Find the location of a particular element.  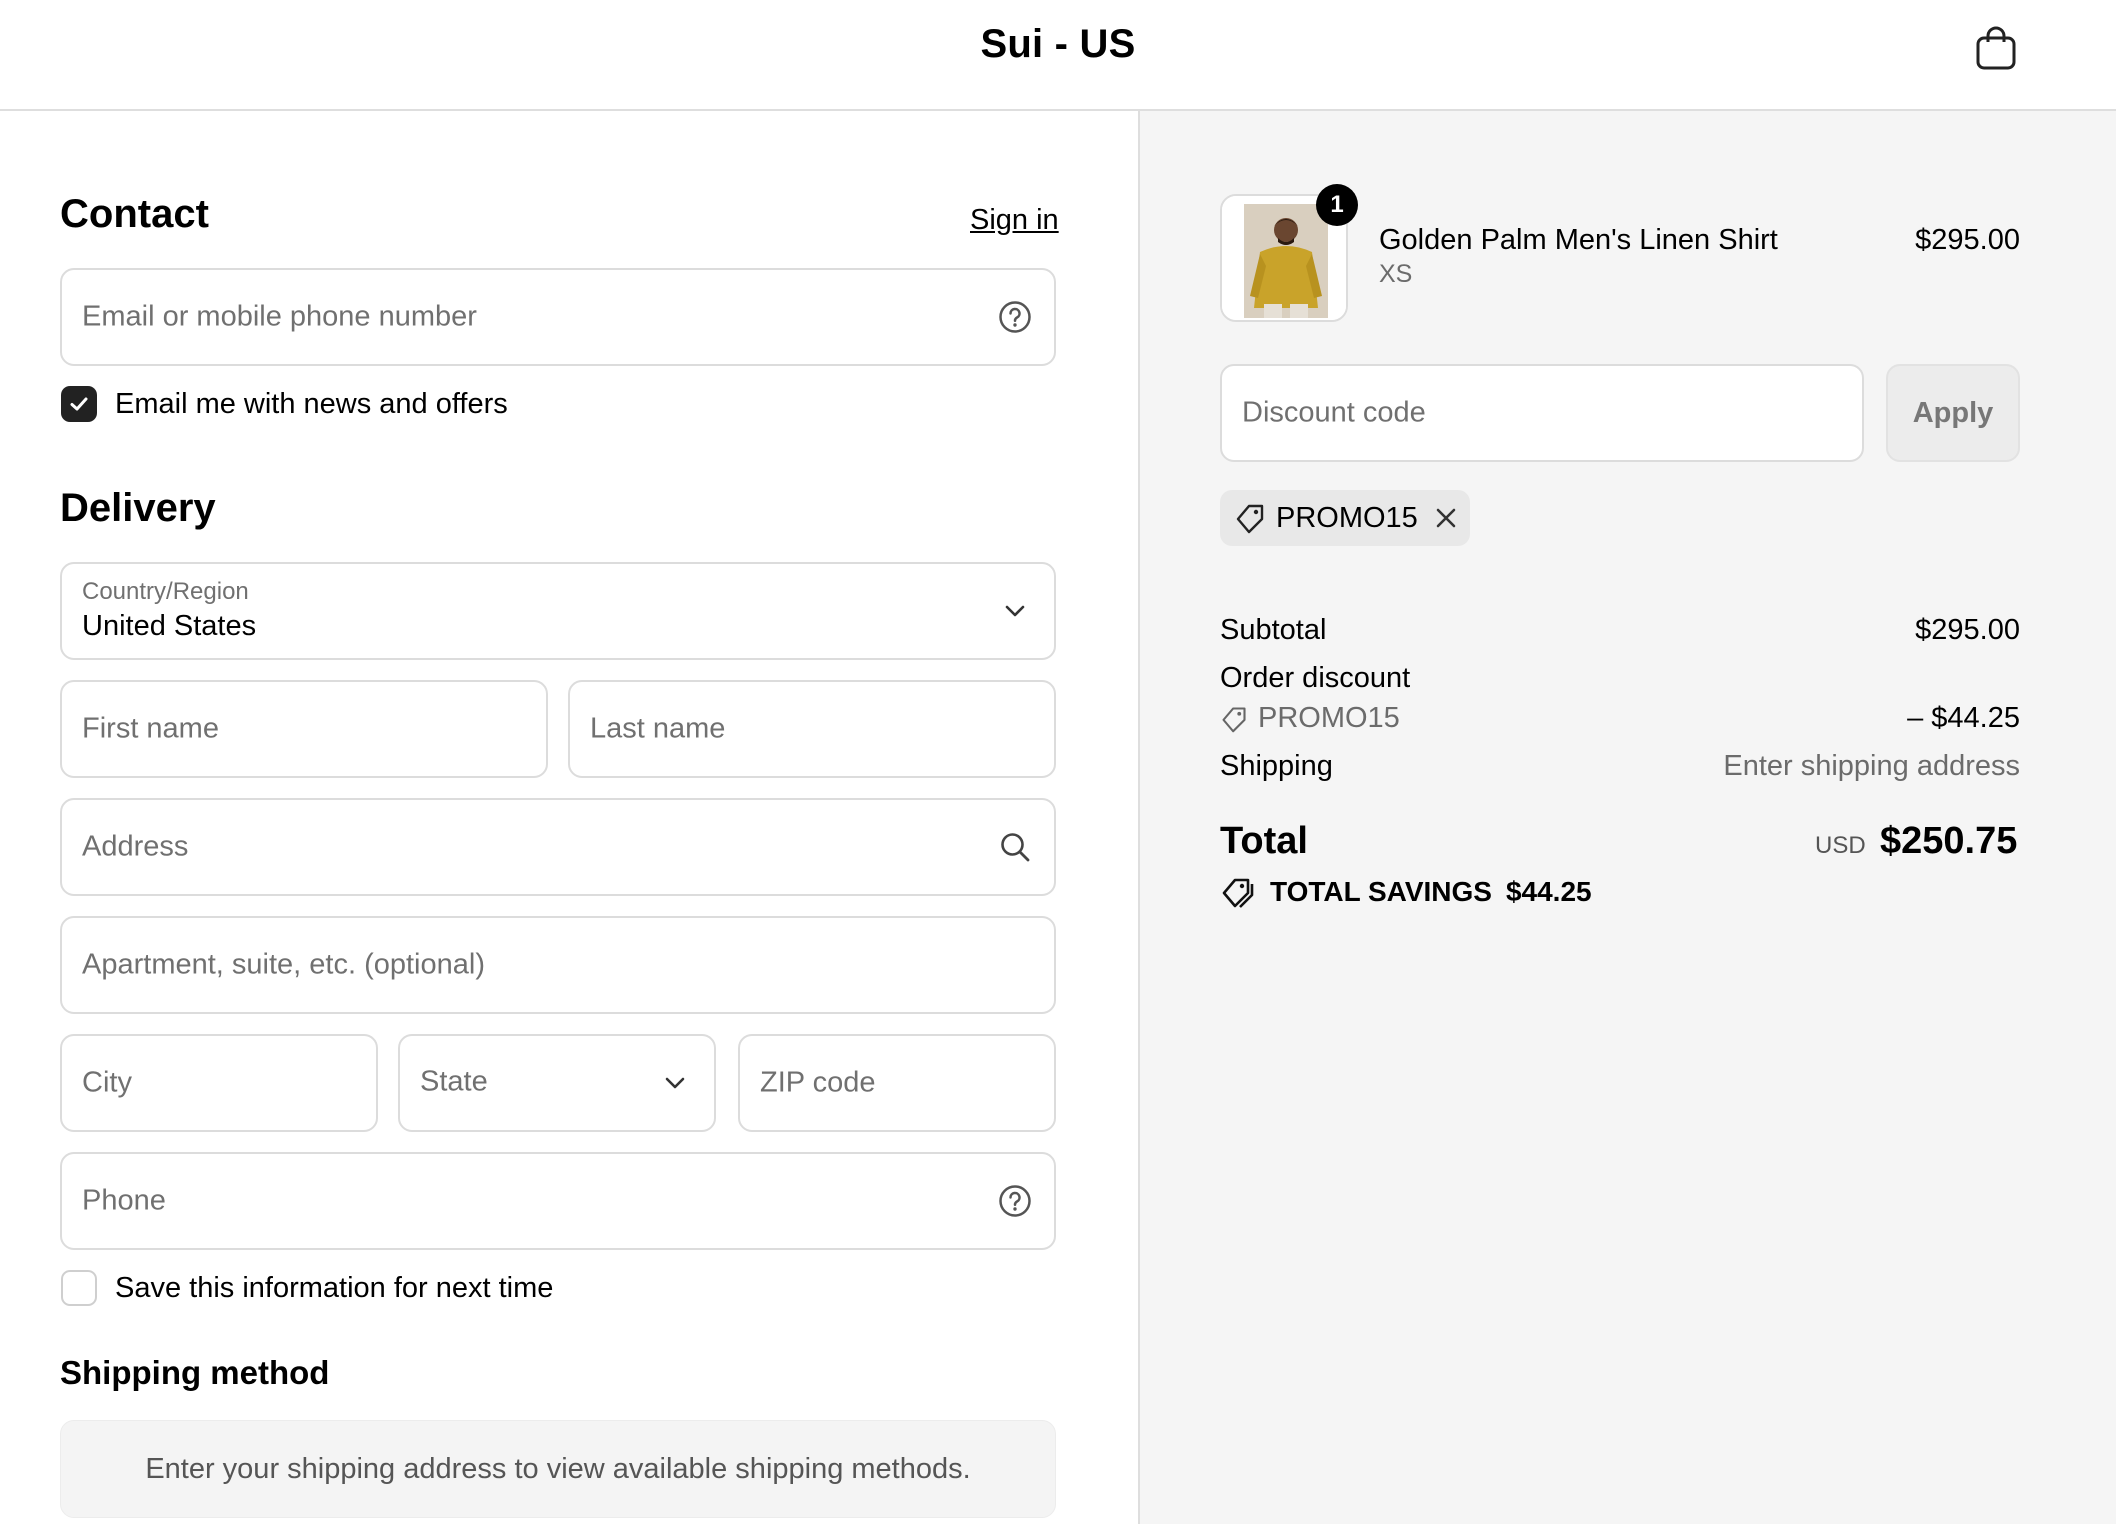

currency-code: USD is located at coordinates (1840, 845).